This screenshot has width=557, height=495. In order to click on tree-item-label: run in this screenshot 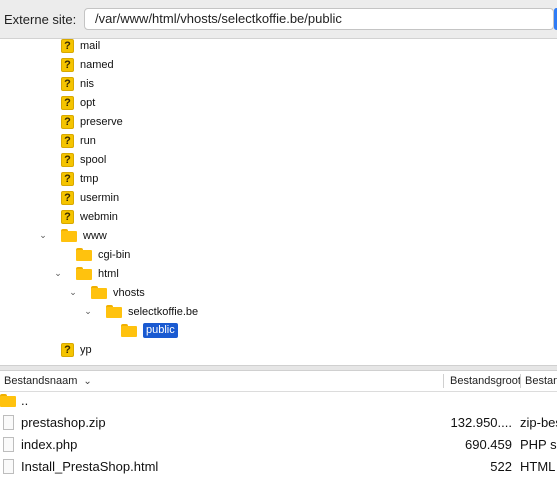, I will do `click(88, 140)`.